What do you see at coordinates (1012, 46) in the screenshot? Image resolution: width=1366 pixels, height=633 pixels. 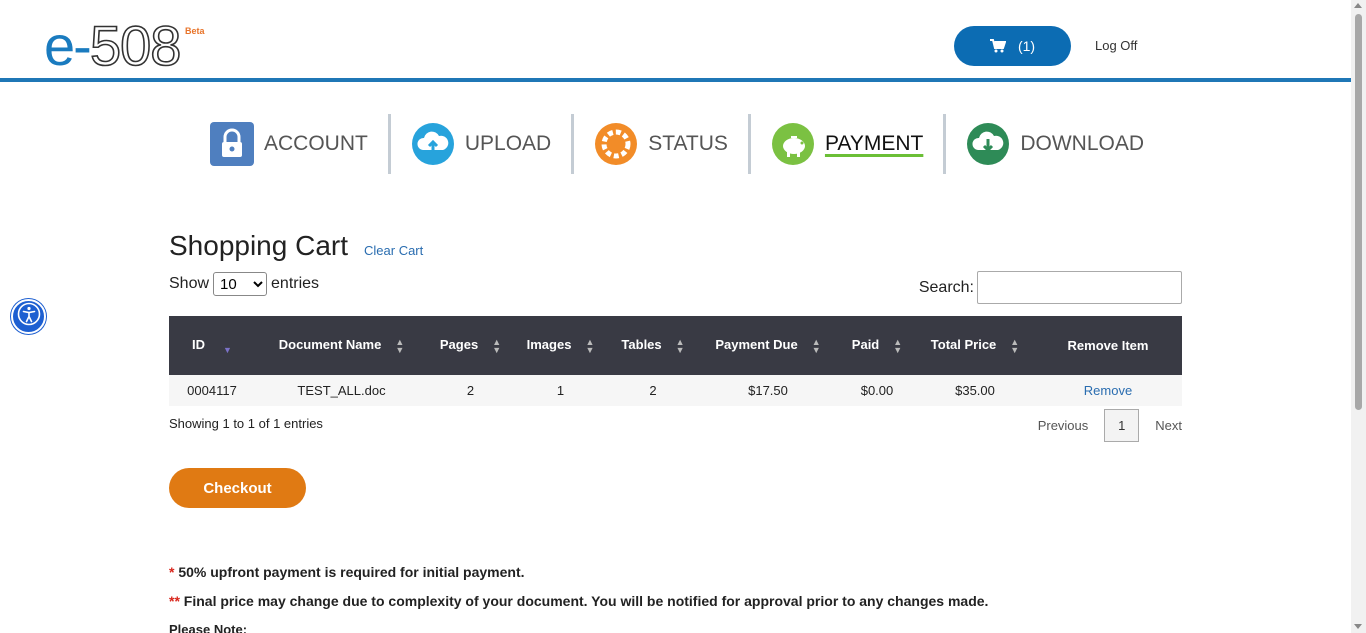 I see `cart-button: (1)` at bounding box center [1012, 46].